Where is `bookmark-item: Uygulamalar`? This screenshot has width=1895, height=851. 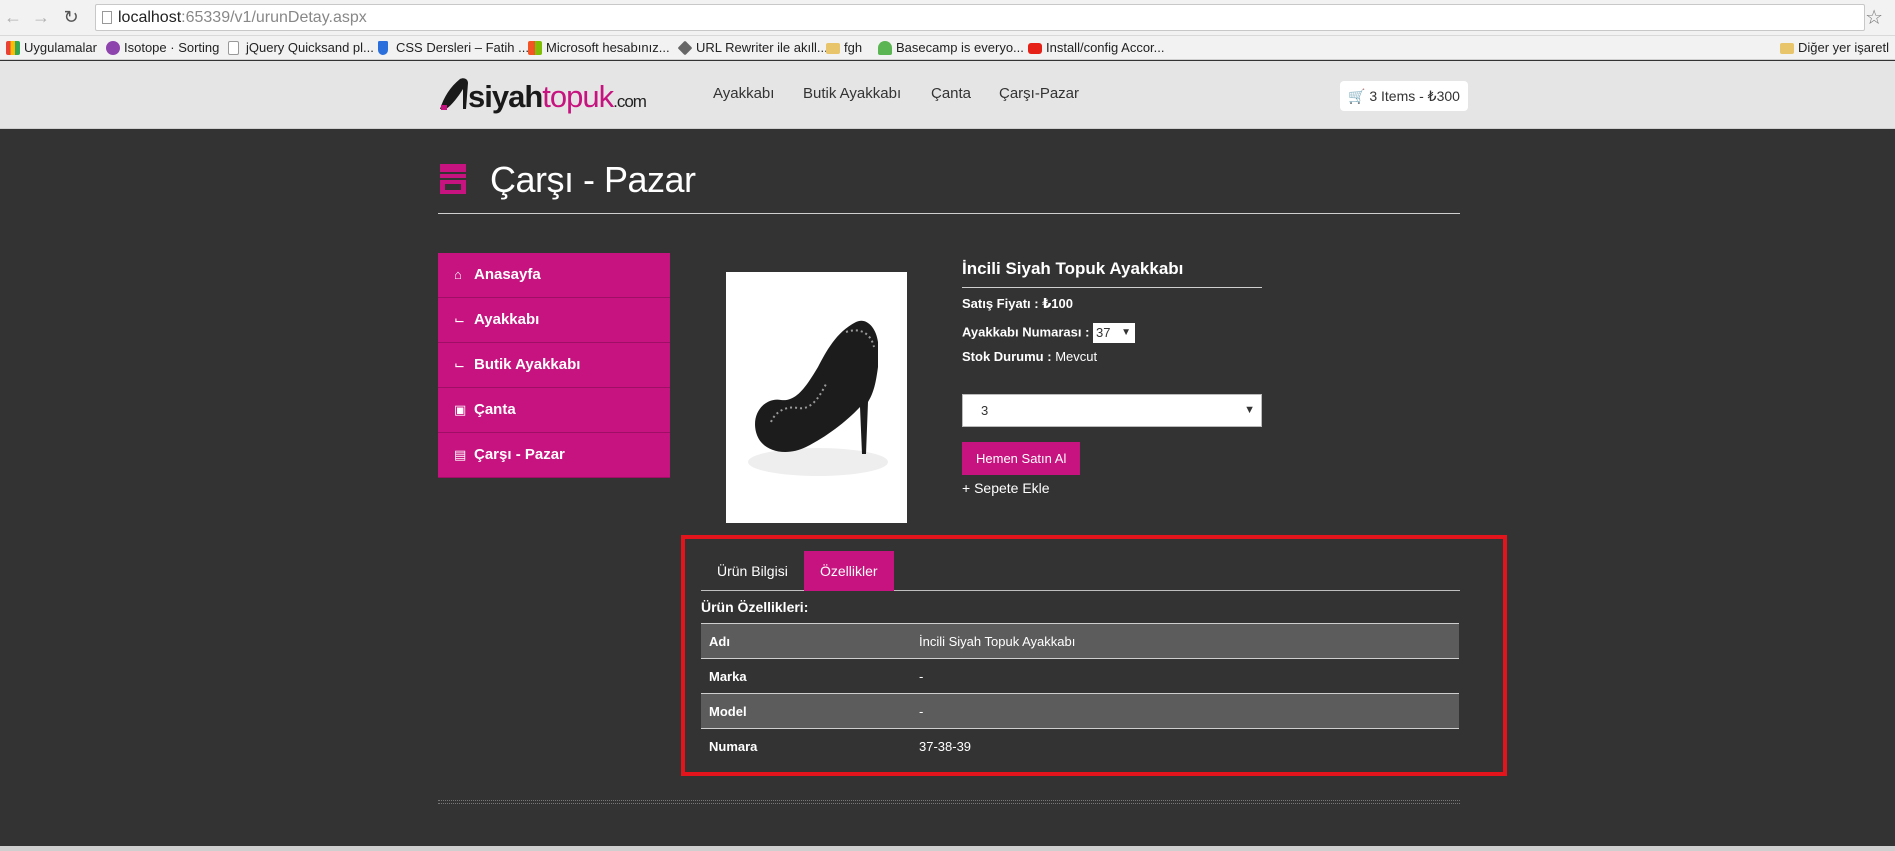 bookmark-item: Uygulamalar is located at coordinates (50, 48).